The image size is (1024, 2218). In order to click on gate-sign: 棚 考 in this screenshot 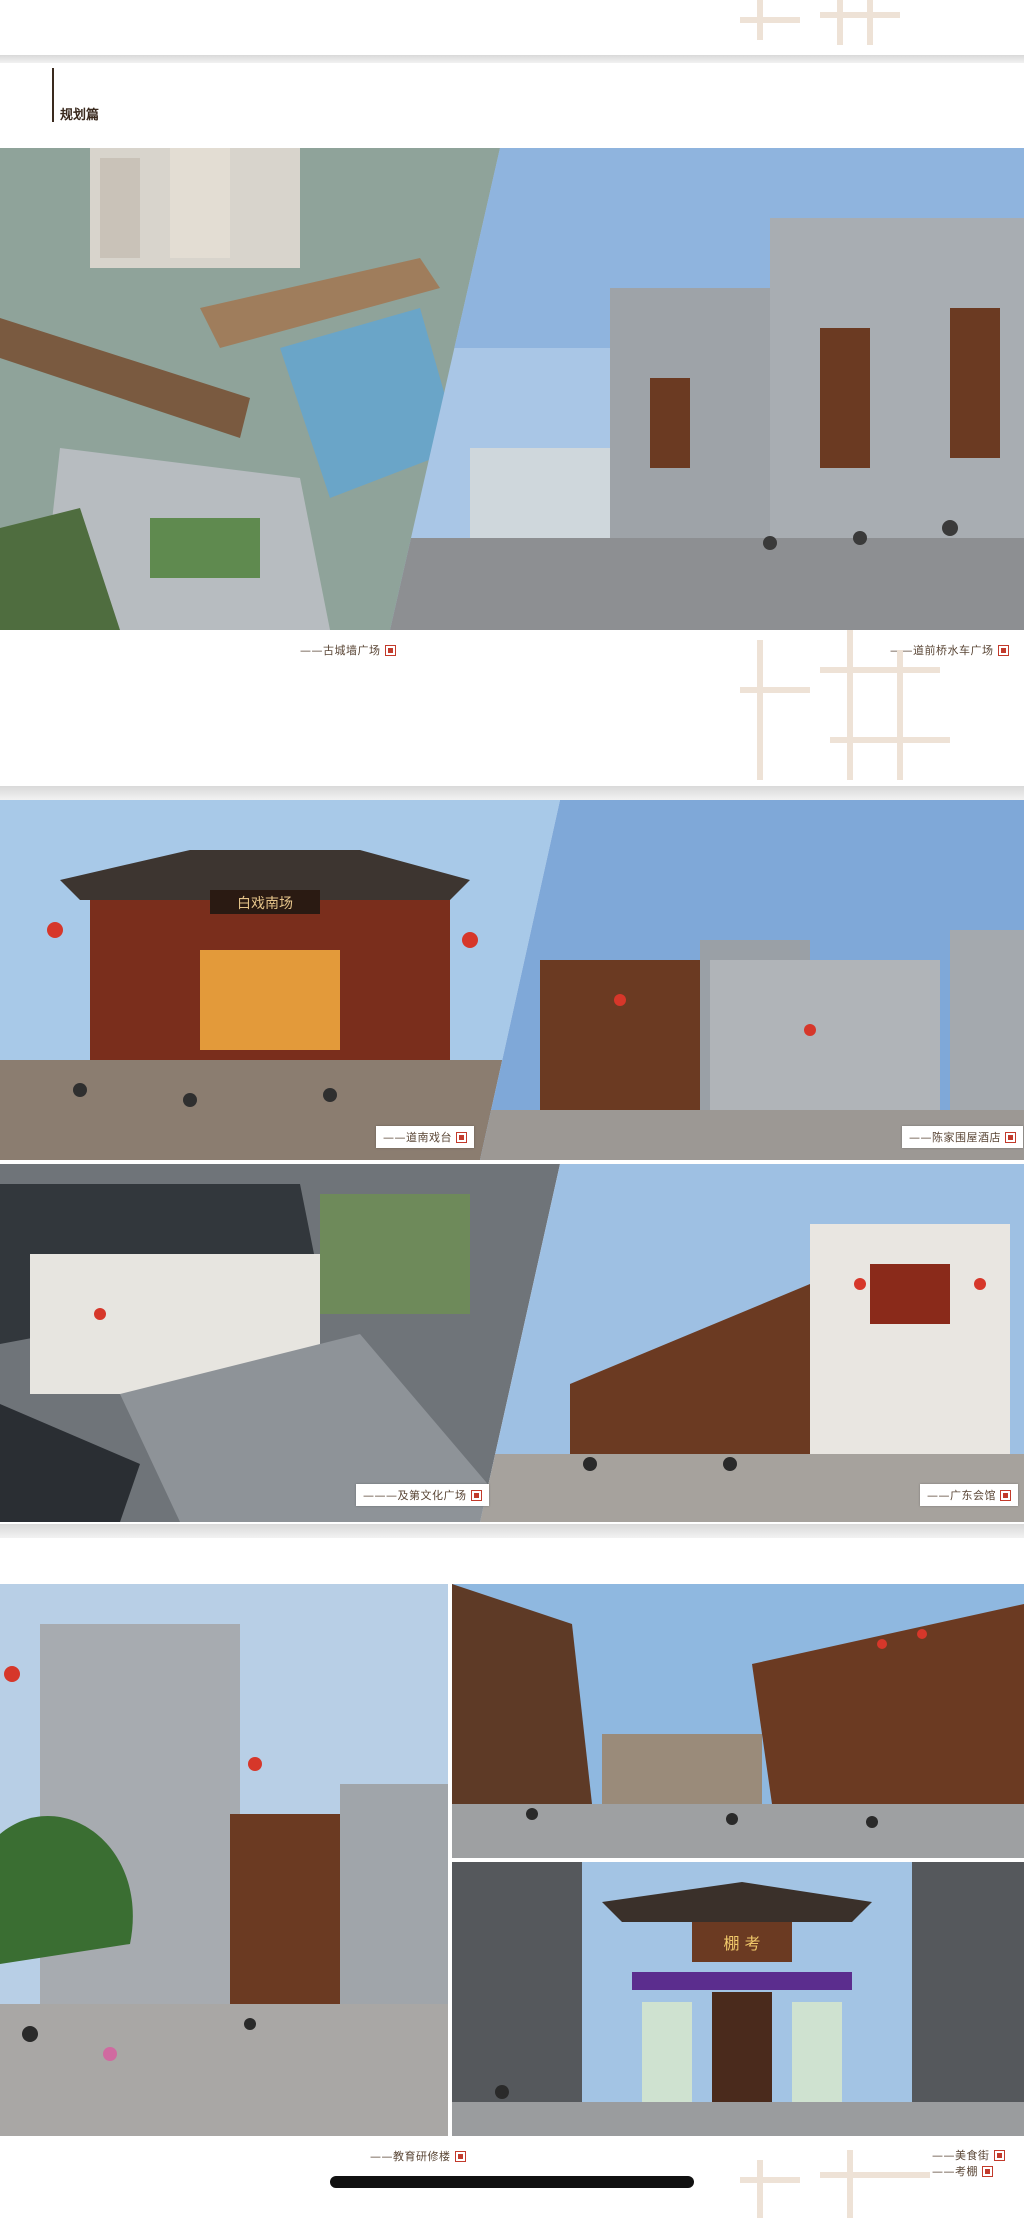, I will do `click(741, 1943)`.